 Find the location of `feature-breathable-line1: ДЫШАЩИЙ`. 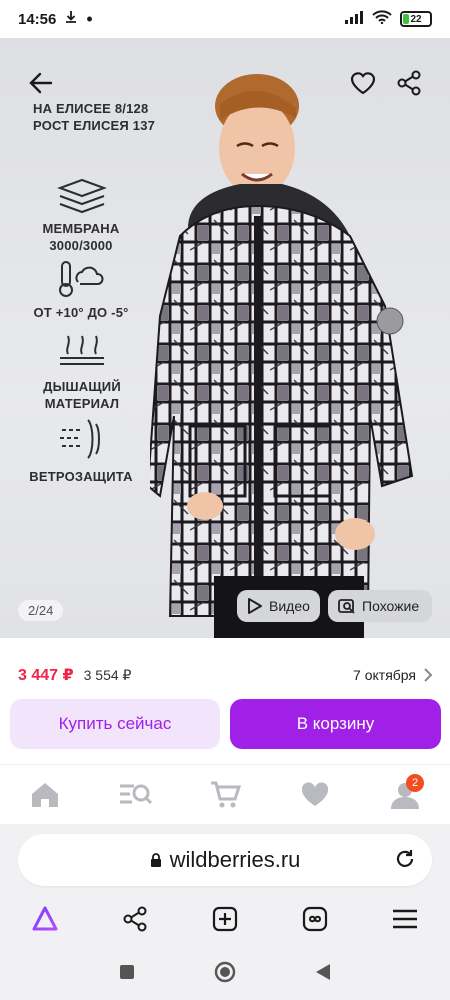

feature-breathable-line1: ДЫШАЩИЙ is located at coordinates (82, 386).